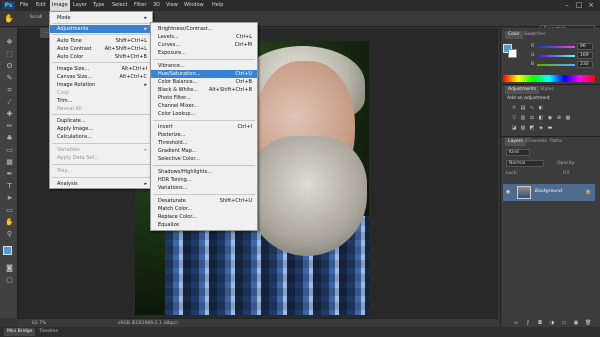 The width and height of the screenshot is (600, 337). Describe the element at coordinates (98, 5) in the screenshot. I see `menu-type: Type` at that location.